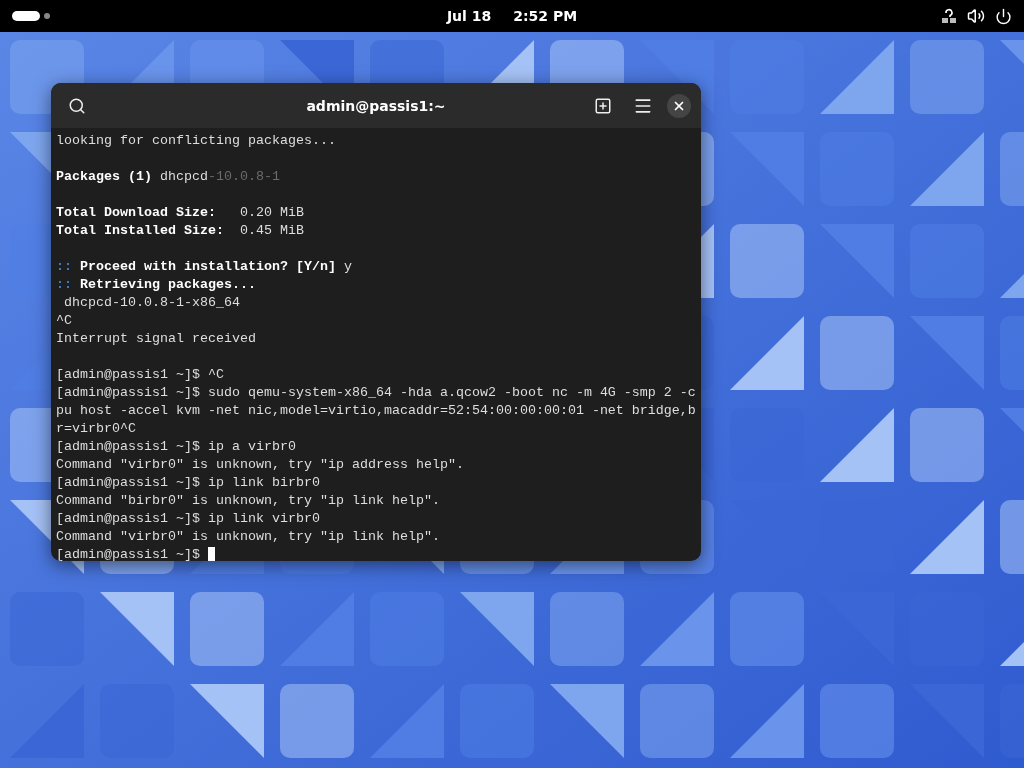  Describe the element at coordinates (31, 16) in the screenshot. I see `activities-icon` at that location.